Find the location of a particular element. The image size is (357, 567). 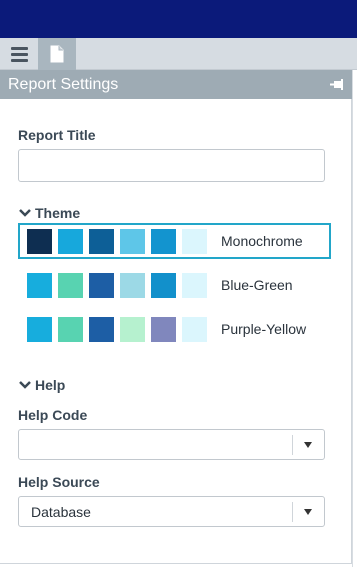

theme-option-label: Purple-Yellow is located at coordinates (264, 329).